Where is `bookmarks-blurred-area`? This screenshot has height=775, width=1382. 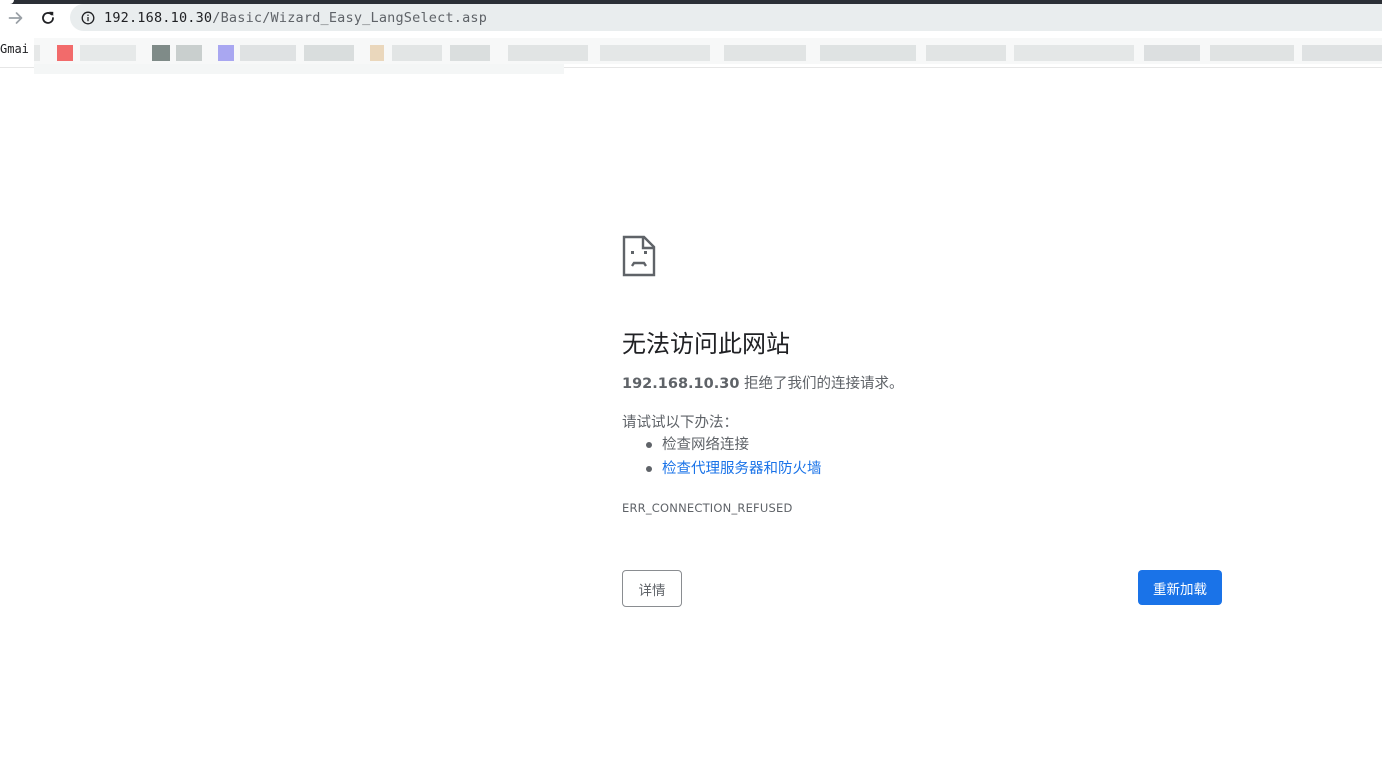
bookmarks-blurred-area is located at coordinates (708, 51).